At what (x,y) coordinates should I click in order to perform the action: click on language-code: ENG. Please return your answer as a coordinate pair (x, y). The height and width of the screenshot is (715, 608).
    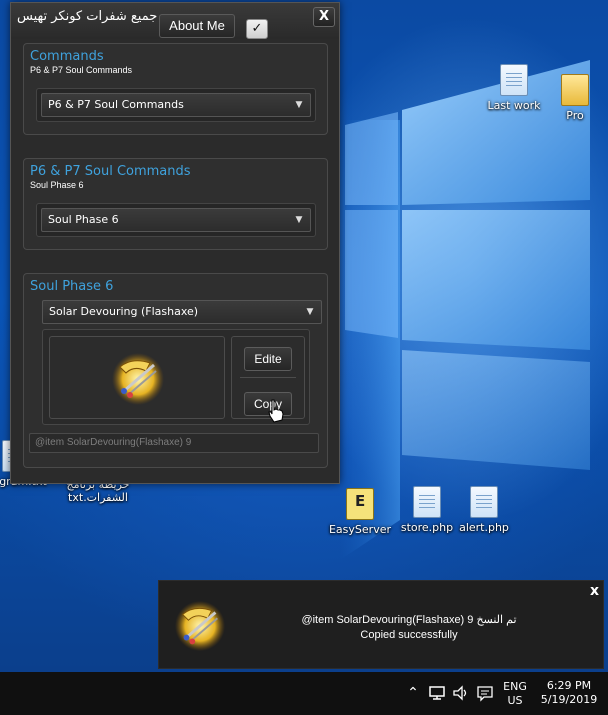
    Looking at the image, I should click on (515, 686).